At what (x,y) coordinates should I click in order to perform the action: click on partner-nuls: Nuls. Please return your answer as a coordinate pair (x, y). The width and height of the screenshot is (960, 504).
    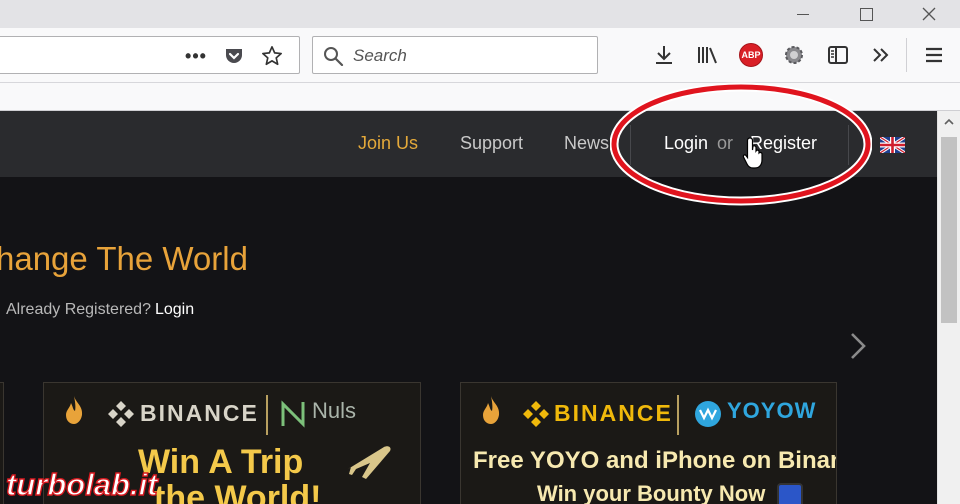
    Looking at the image, I should click on (334, 410).